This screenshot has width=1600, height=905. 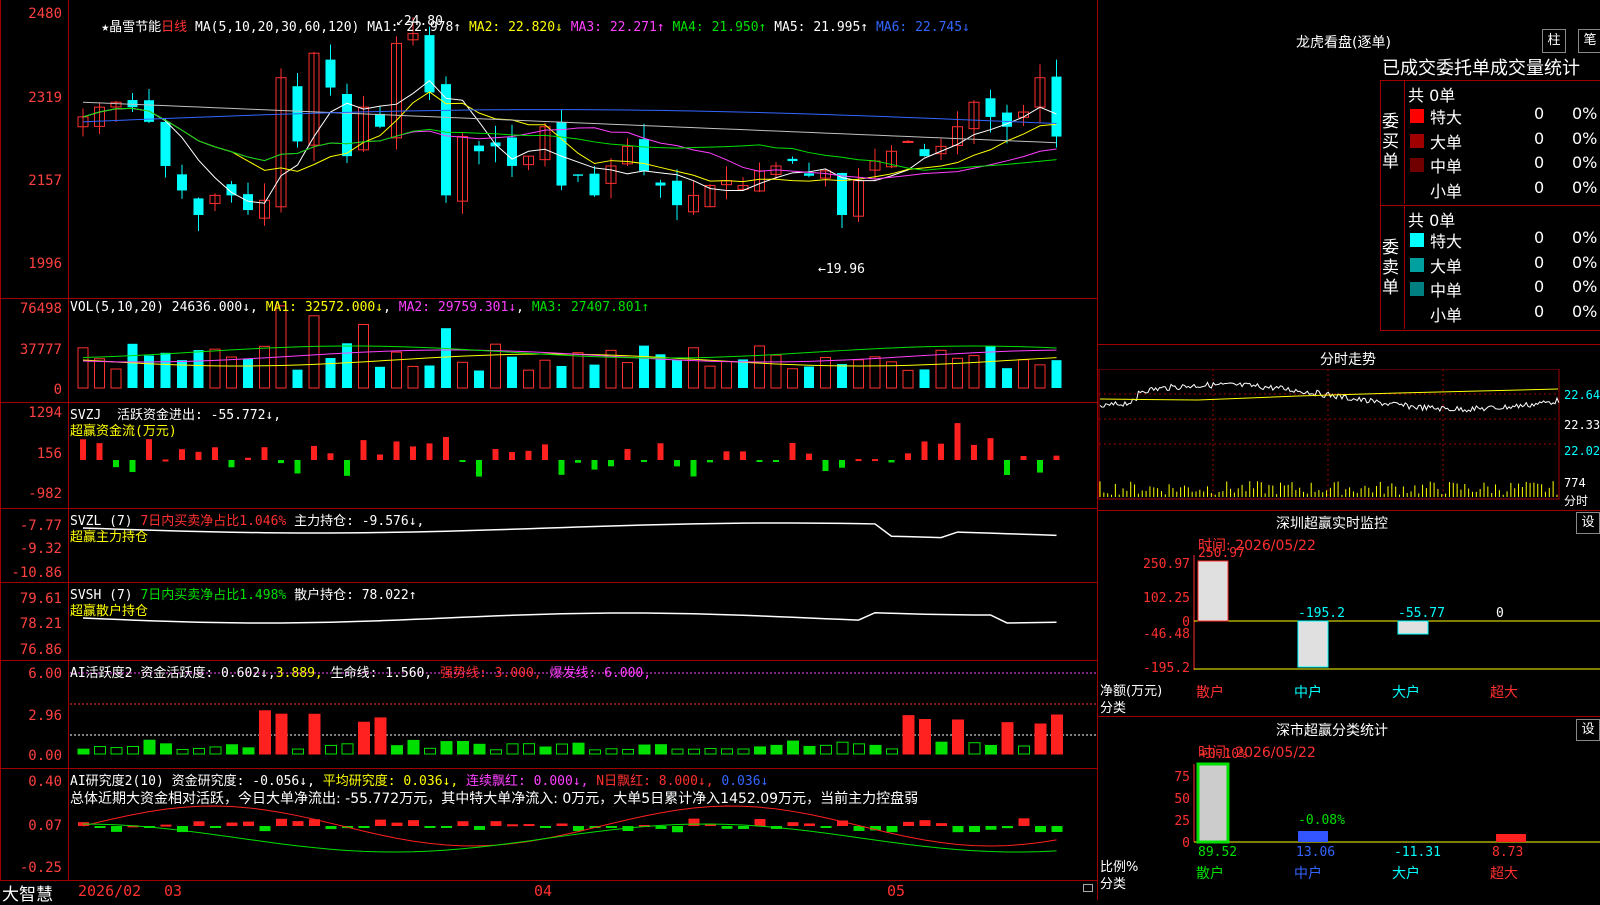 I want to click on order-color-swatch, so click(x=1417, y=264).